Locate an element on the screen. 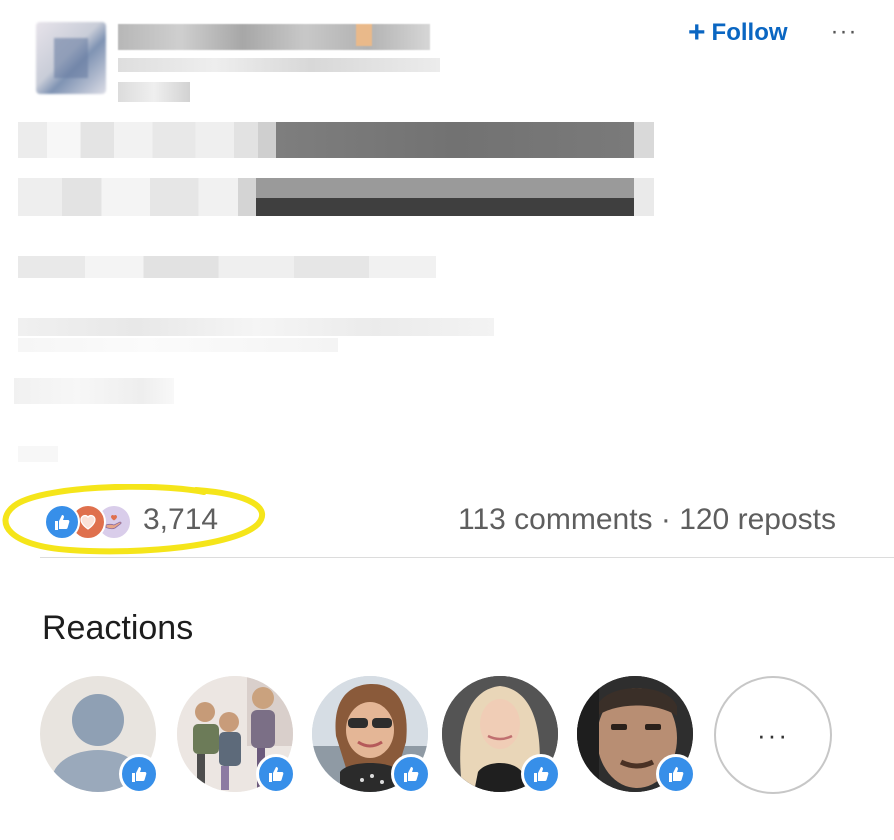  follow-label: Follow is located at coordinates (749, 32).